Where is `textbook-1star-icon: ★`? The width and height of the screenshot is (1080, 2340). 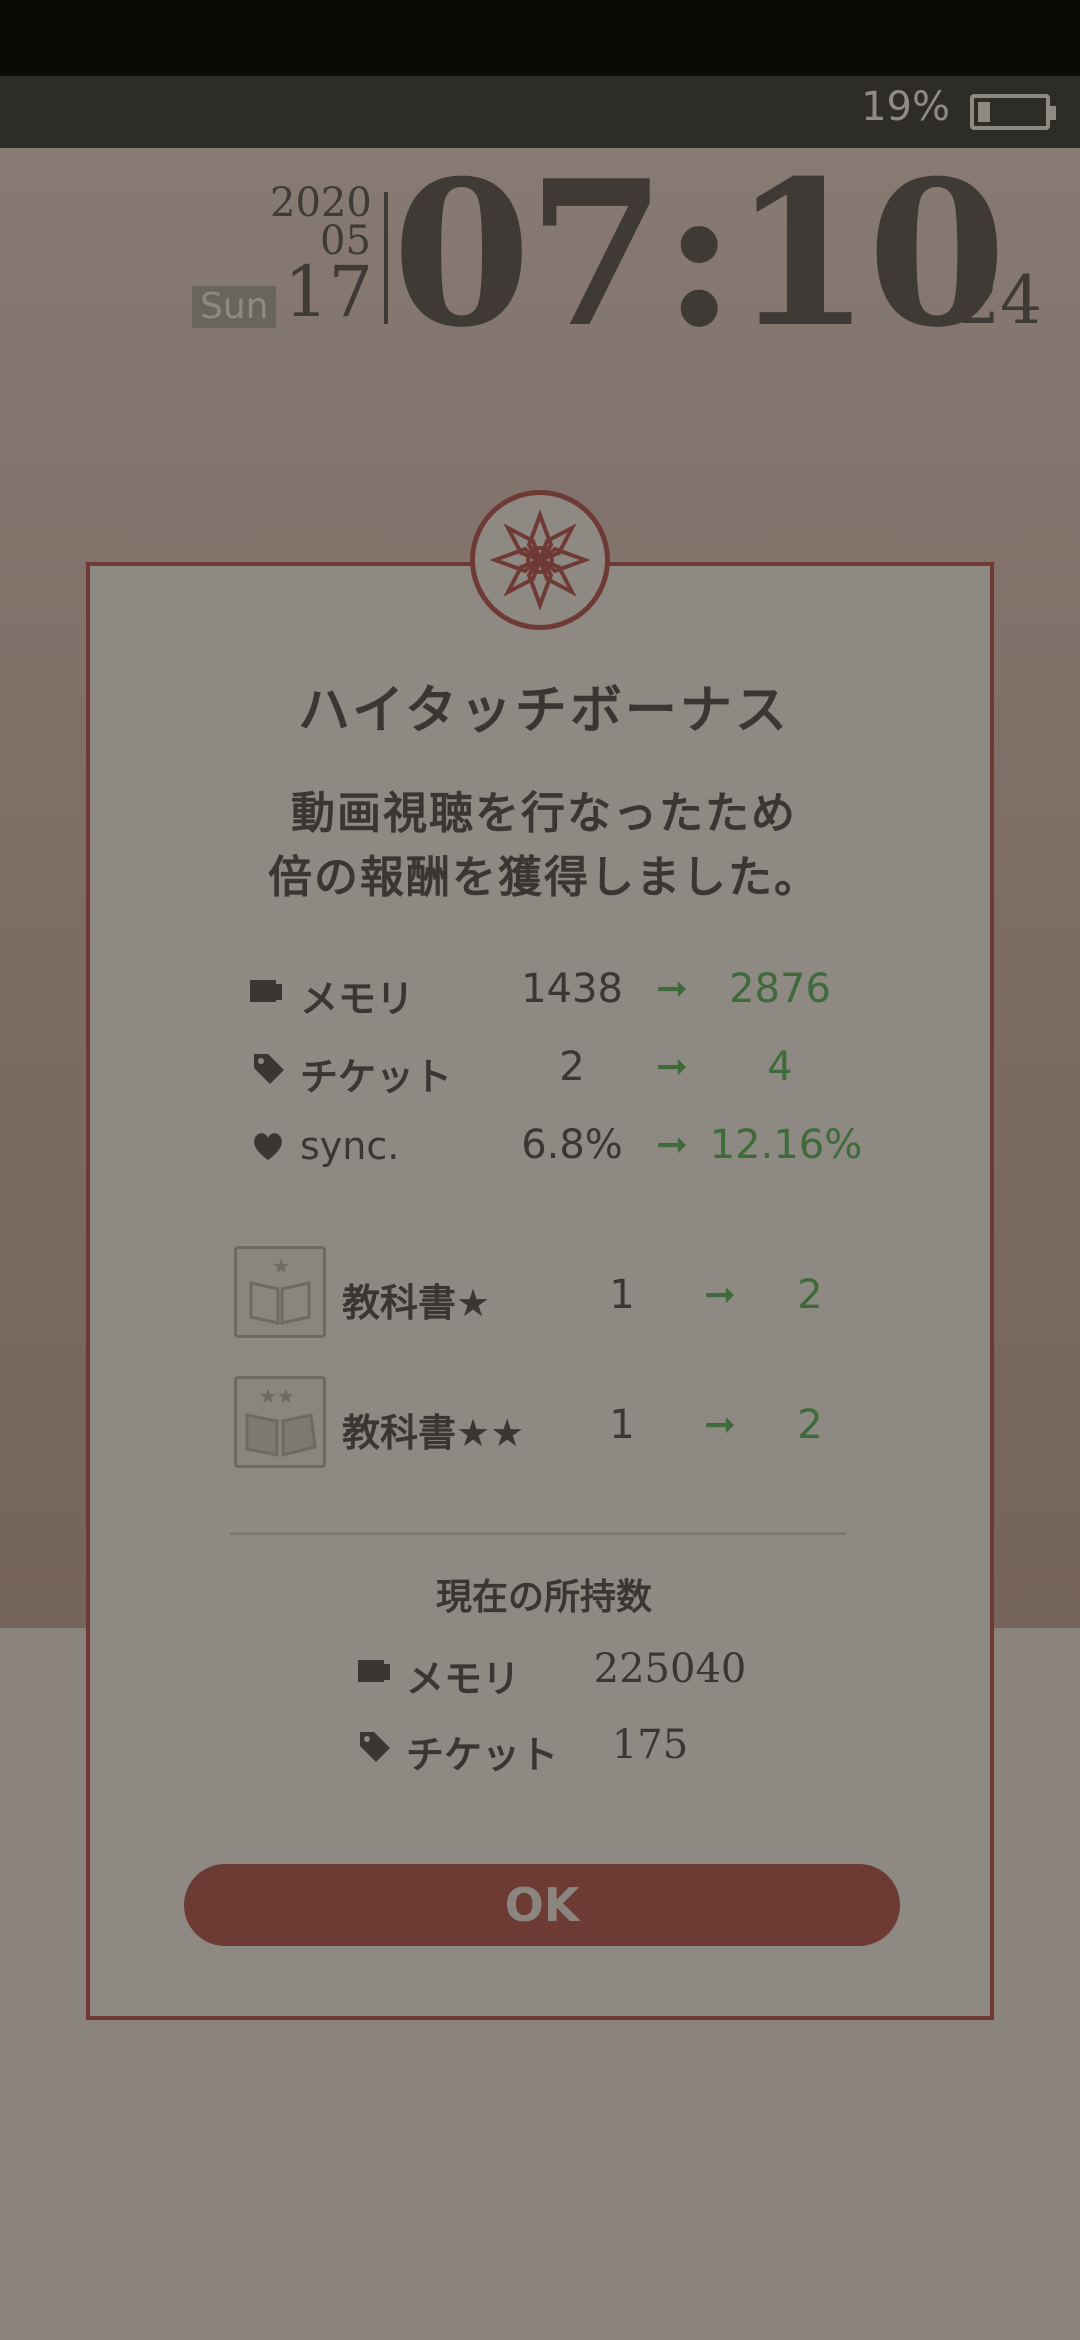
textbook-1star-icon: ★ is located at coordinates (280, 1292).